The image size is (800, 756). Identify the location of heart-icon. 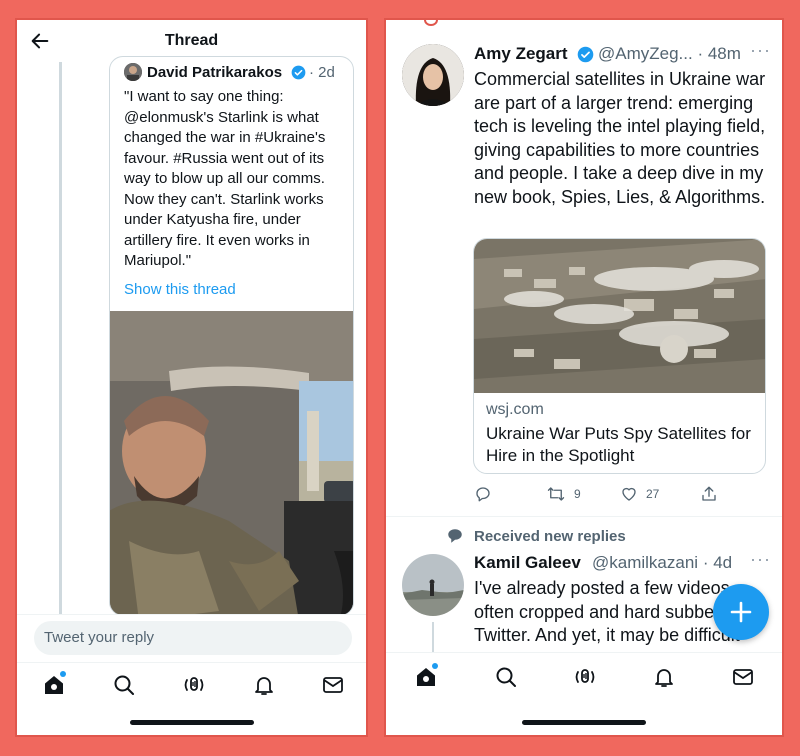
(629, 494).